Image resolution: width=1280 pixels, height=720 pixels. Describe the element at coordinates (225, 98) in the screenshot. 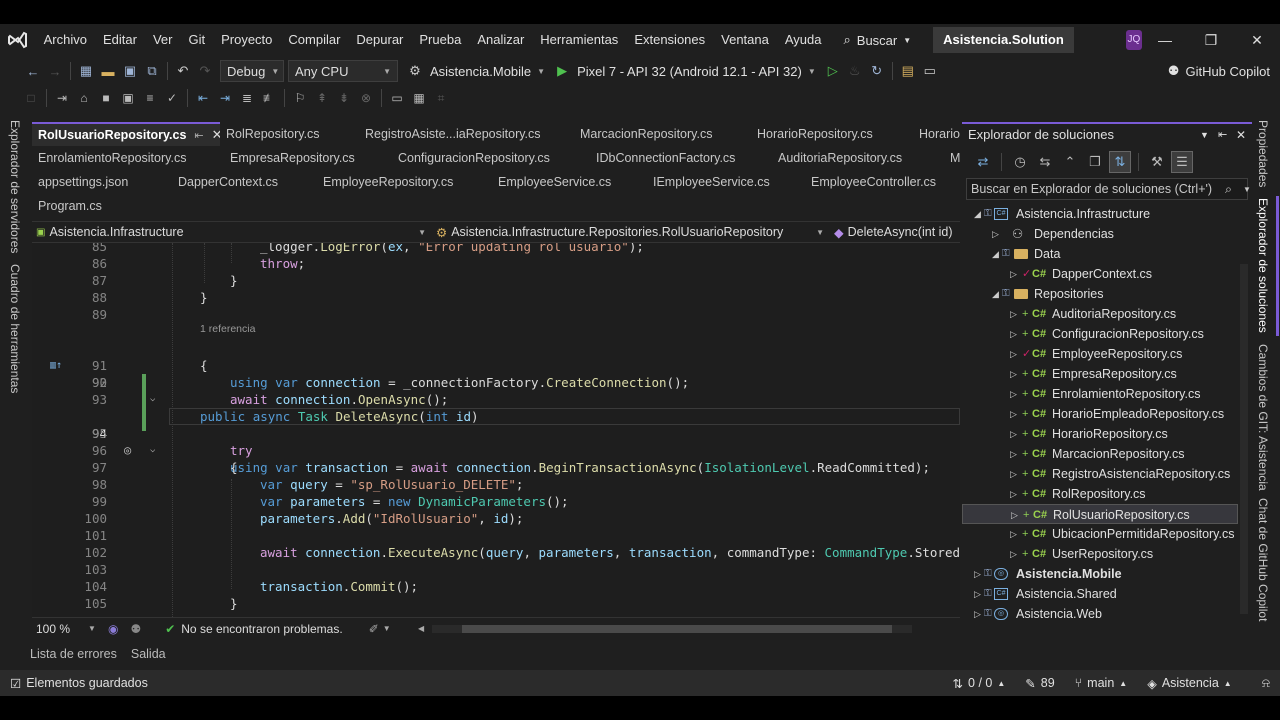

I see `indent-icon: ⇥` at that location.